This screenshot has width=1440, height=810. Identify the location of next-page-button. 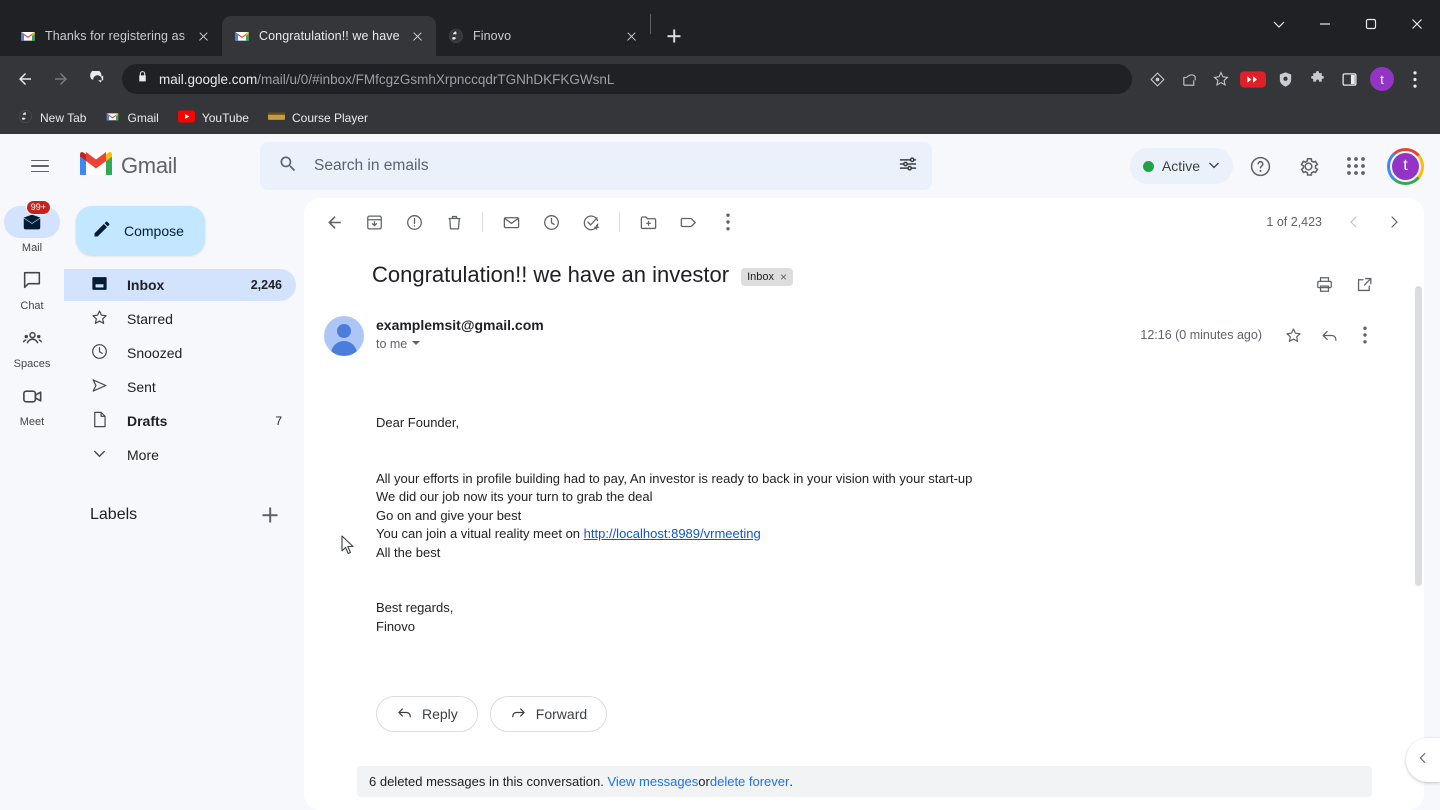
(1394, 222).